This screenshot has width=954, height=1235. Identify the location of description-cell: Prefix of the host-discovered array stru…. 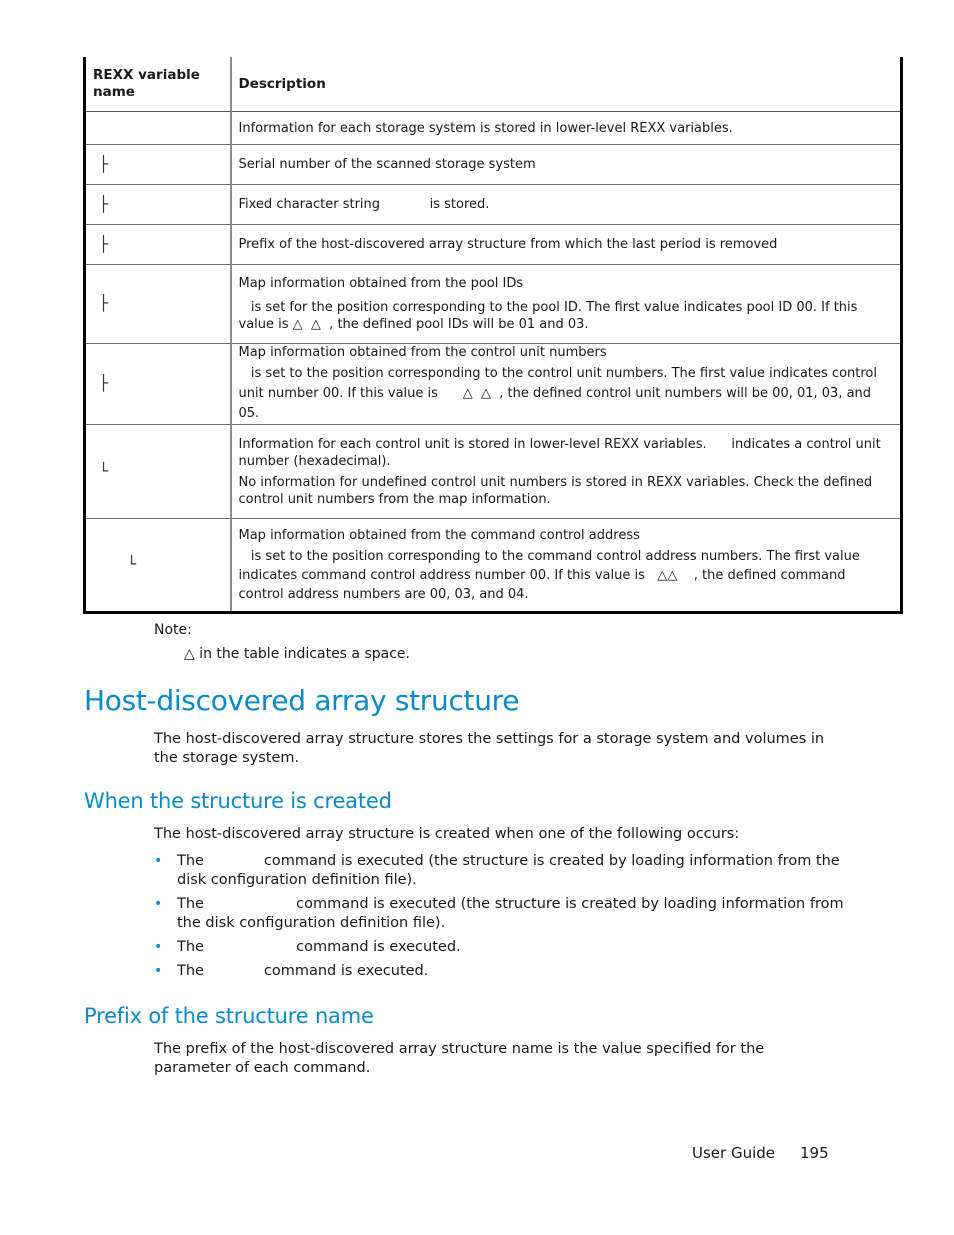
(566, 244).